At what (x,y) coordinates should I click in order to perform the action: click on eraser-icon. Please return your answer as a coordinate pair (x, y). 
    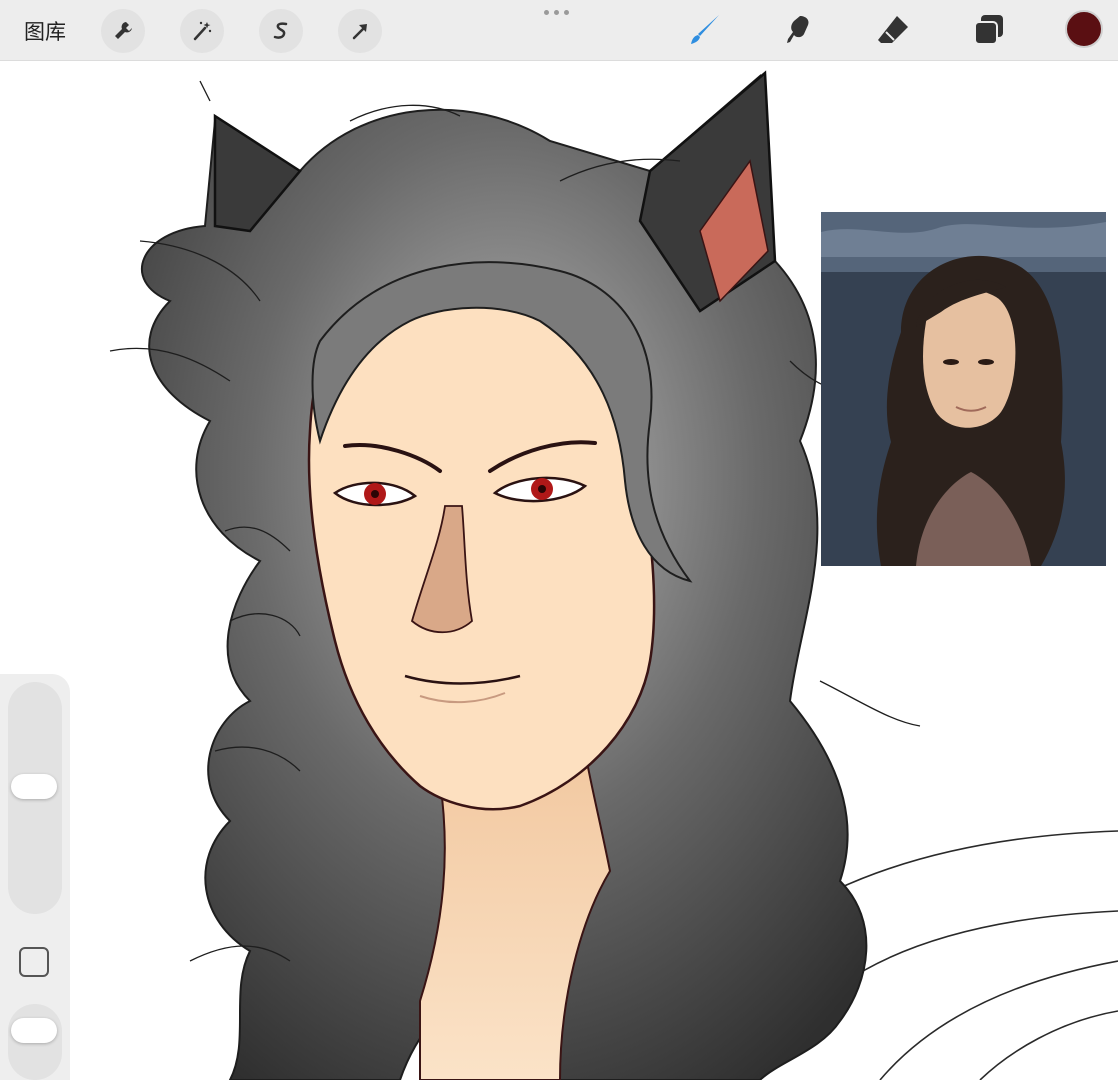
    Looking at the image, I should click on (893, 29).